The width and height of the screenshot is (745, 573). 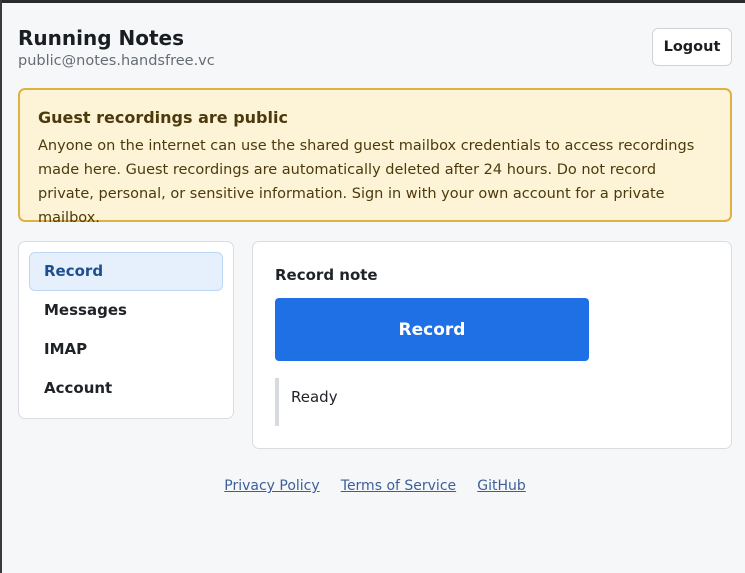 I want to click on sidebar-item-imap: IMAP, so click(x=126, y=349).